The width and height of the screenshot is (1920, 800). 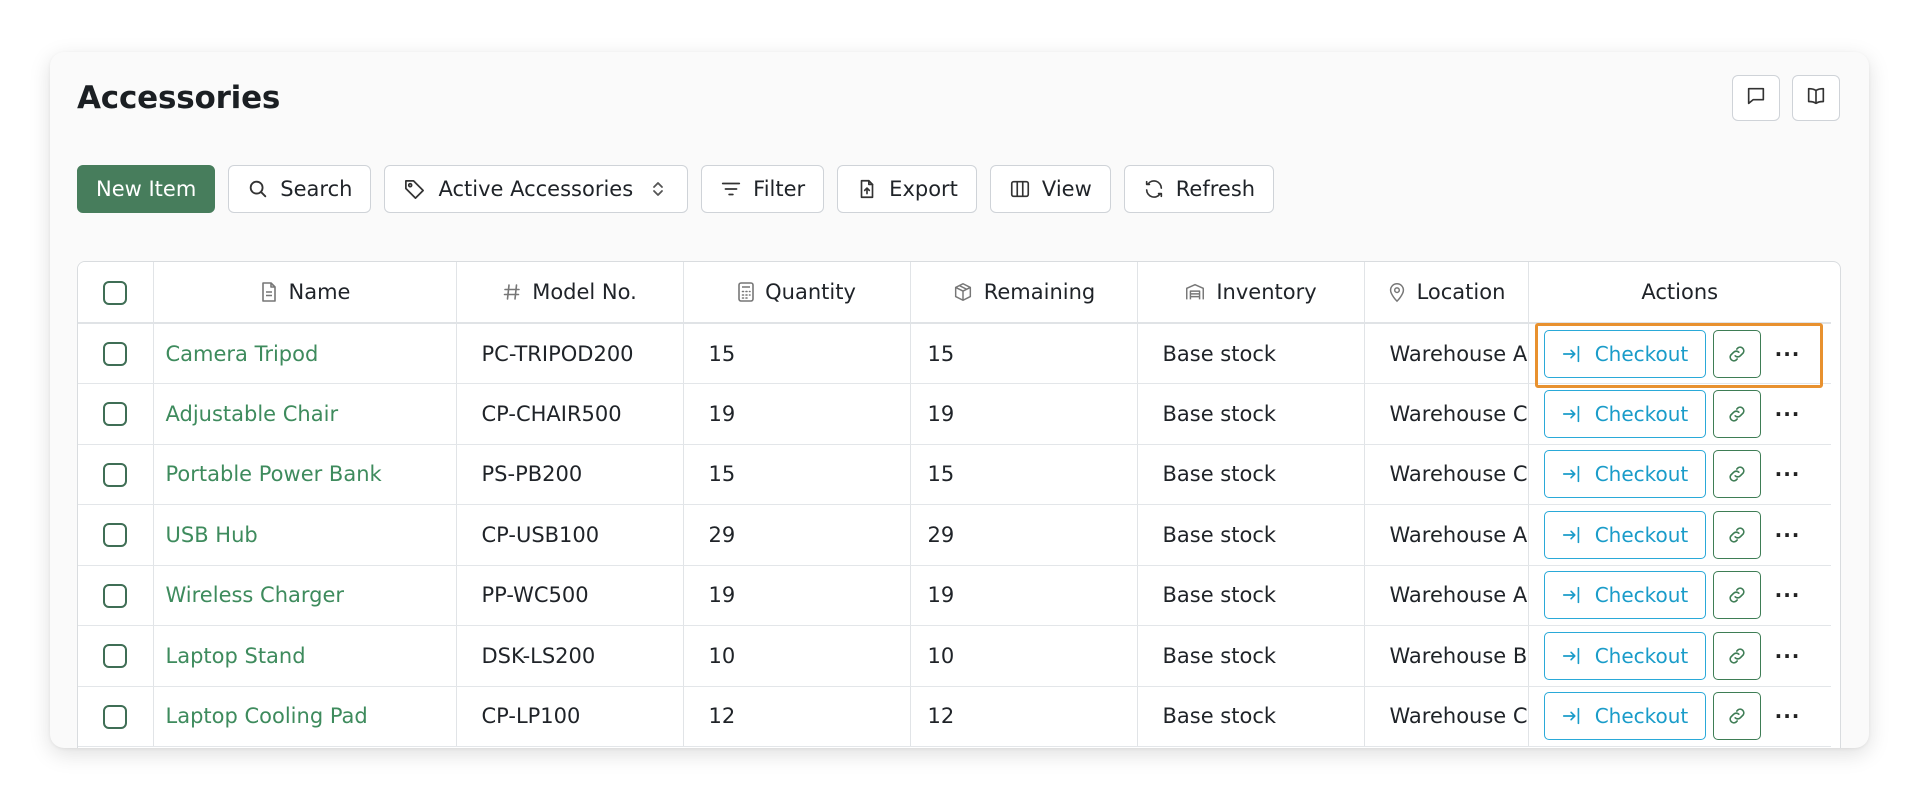 What do you see at coordinates (1461, 292) in the screenshot?
I see `column-label: Location` at bounding box center [1461, 292].